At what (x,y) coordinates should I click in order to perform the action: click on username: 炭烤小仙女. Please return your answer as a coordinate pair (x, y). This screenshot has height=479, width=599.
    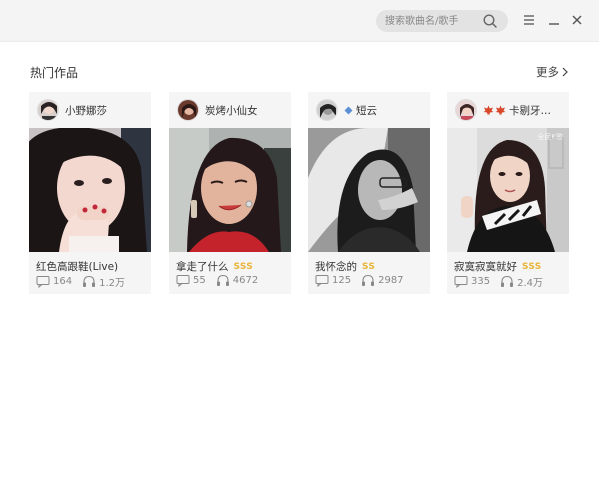
    Looking at the image, I should click on (231, 110).